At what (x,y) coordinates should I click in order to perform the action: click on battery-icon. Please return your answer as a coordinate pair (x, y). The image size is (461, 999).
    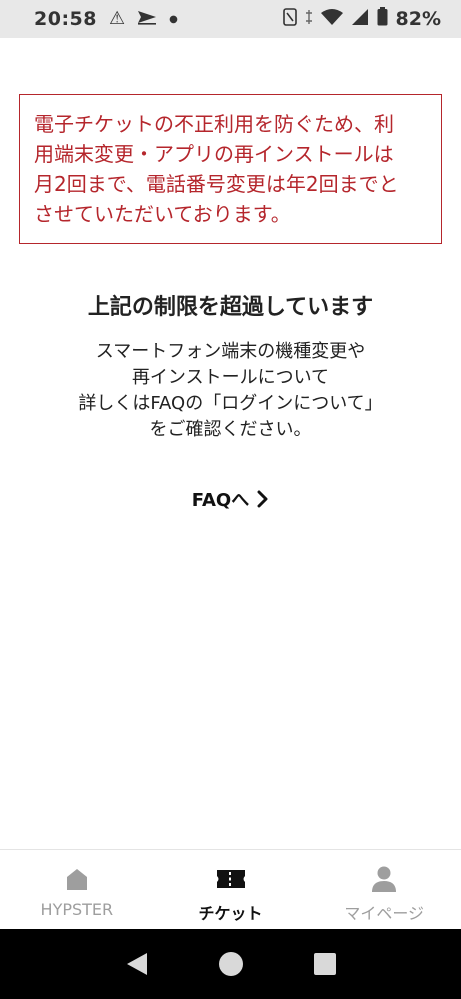
    Looking at the image, I should click on (382, 19).